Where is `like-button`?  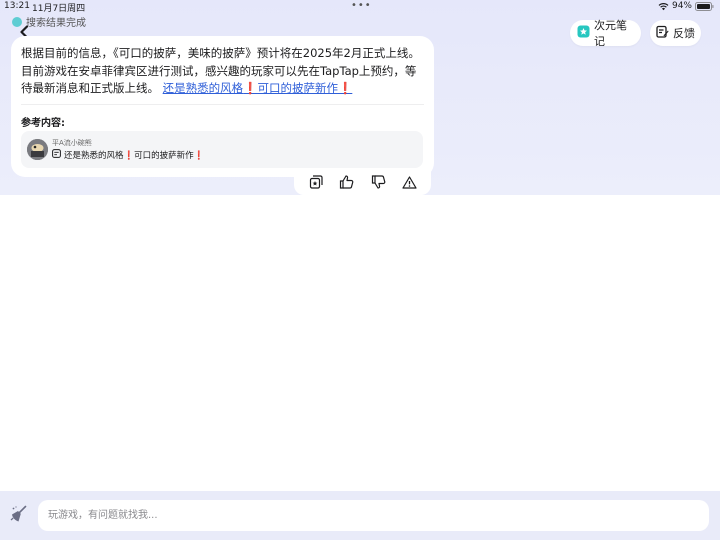
like-button is located at coordinates (347, 183).